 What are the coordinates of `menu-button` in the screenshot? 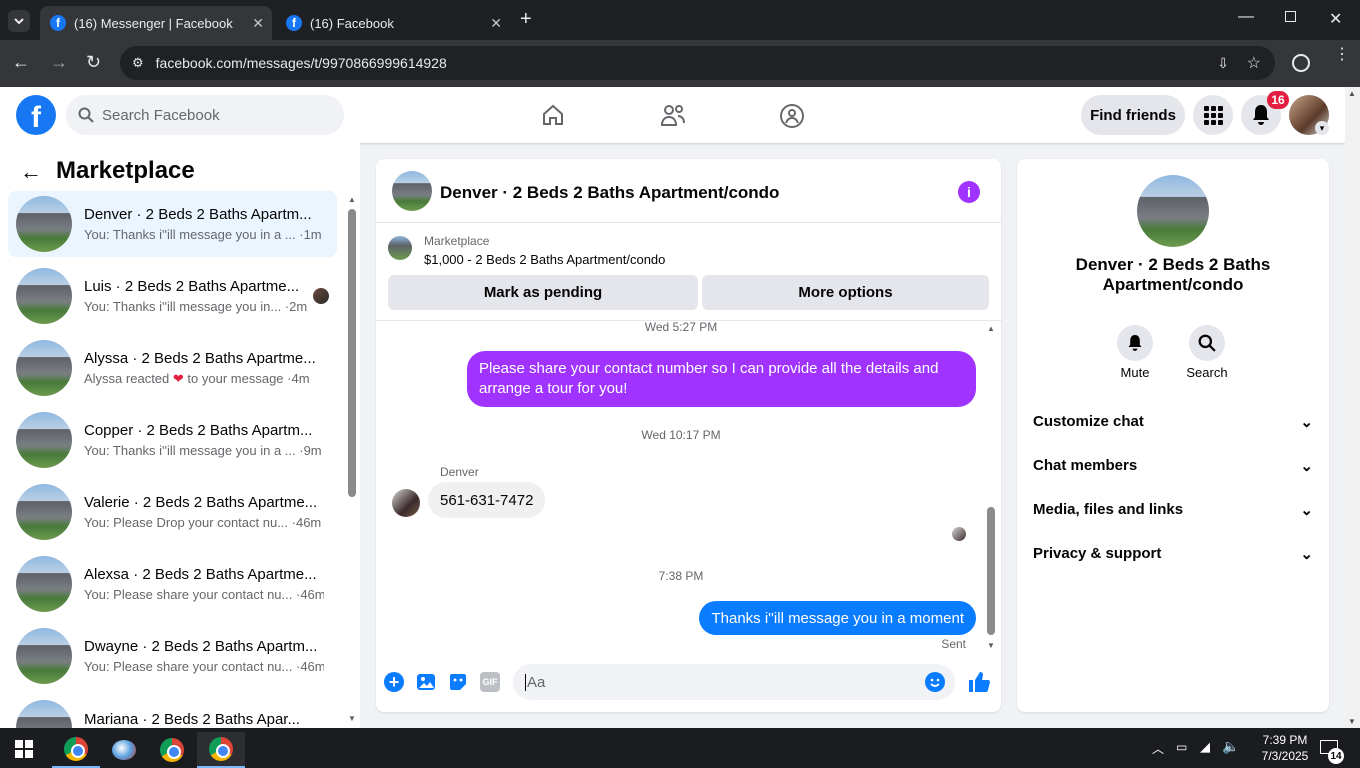 It's located at (1213, 115).